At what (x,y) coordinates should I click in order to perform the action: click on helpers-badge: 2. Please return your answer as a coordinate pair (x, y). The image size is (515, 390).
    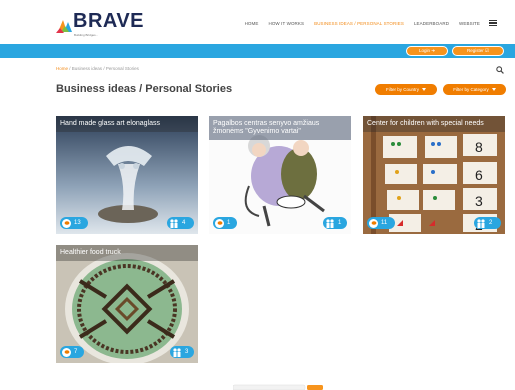
    Looking at the image, I should click on (487, 223).